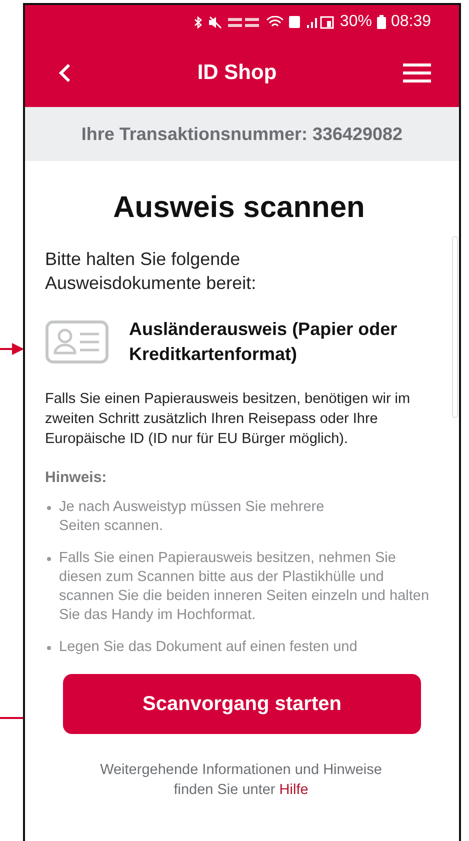  What do you see at coordinates (12, 349) in the screenshot?
I see `annotation-arrow` at bounding box center [12, 349].